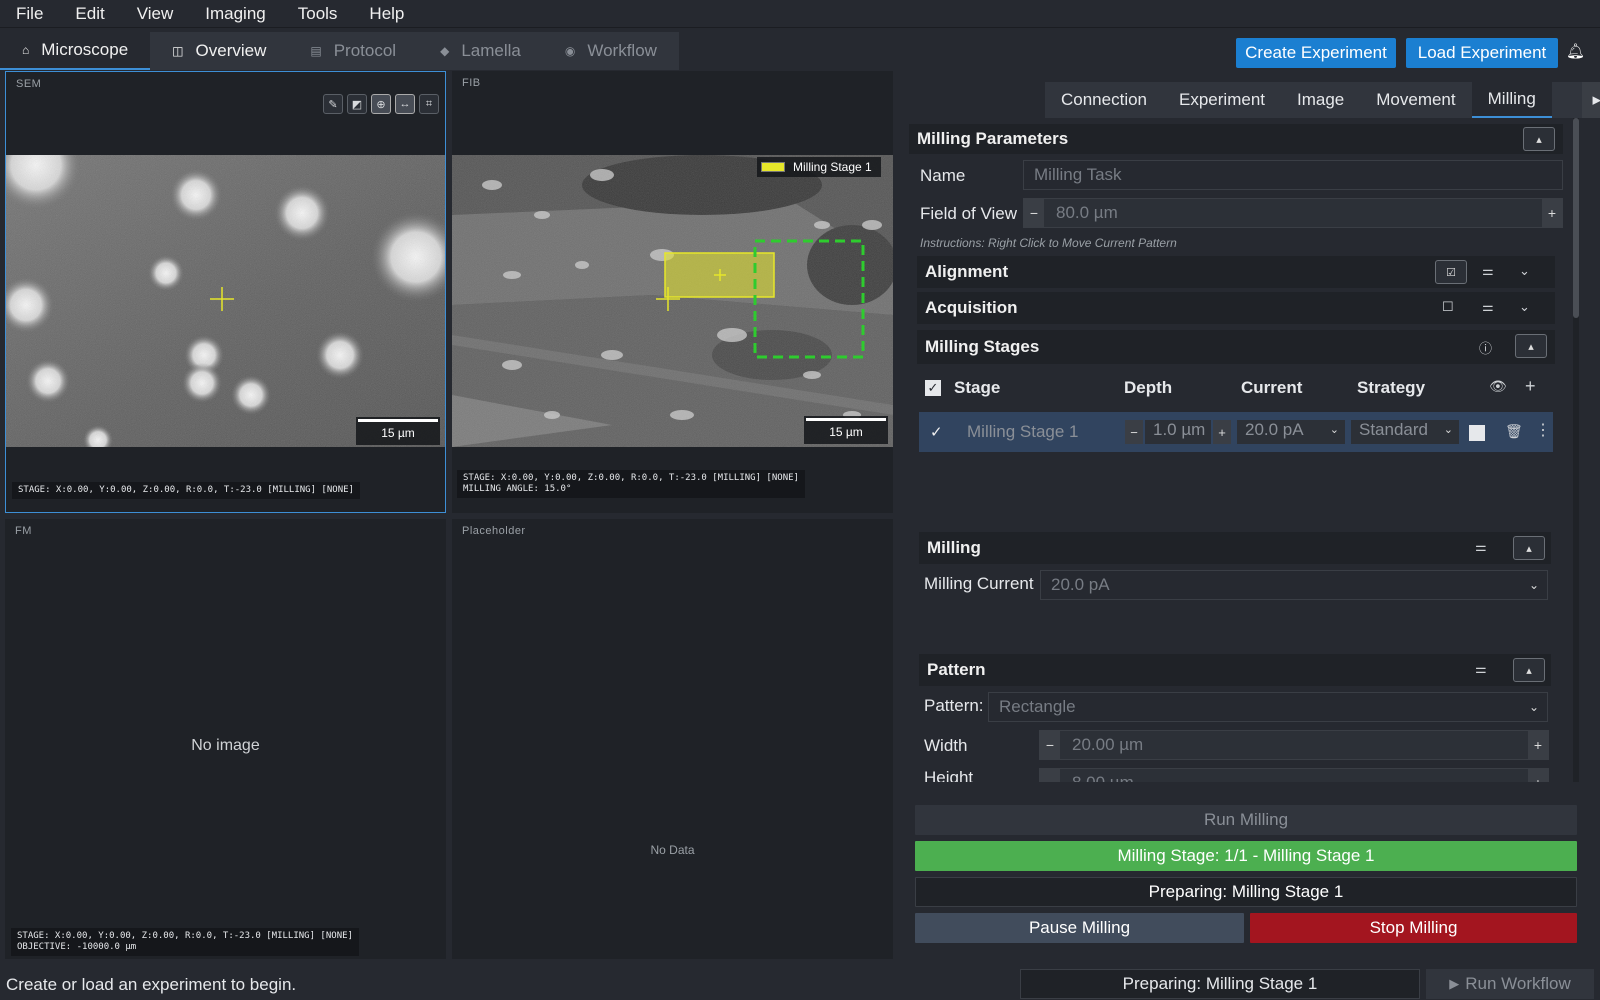  What do you see at coordinates (1416, 100) in the screenshot?
I see `tab-movement: Movement` at bounding box center [1416, 100].